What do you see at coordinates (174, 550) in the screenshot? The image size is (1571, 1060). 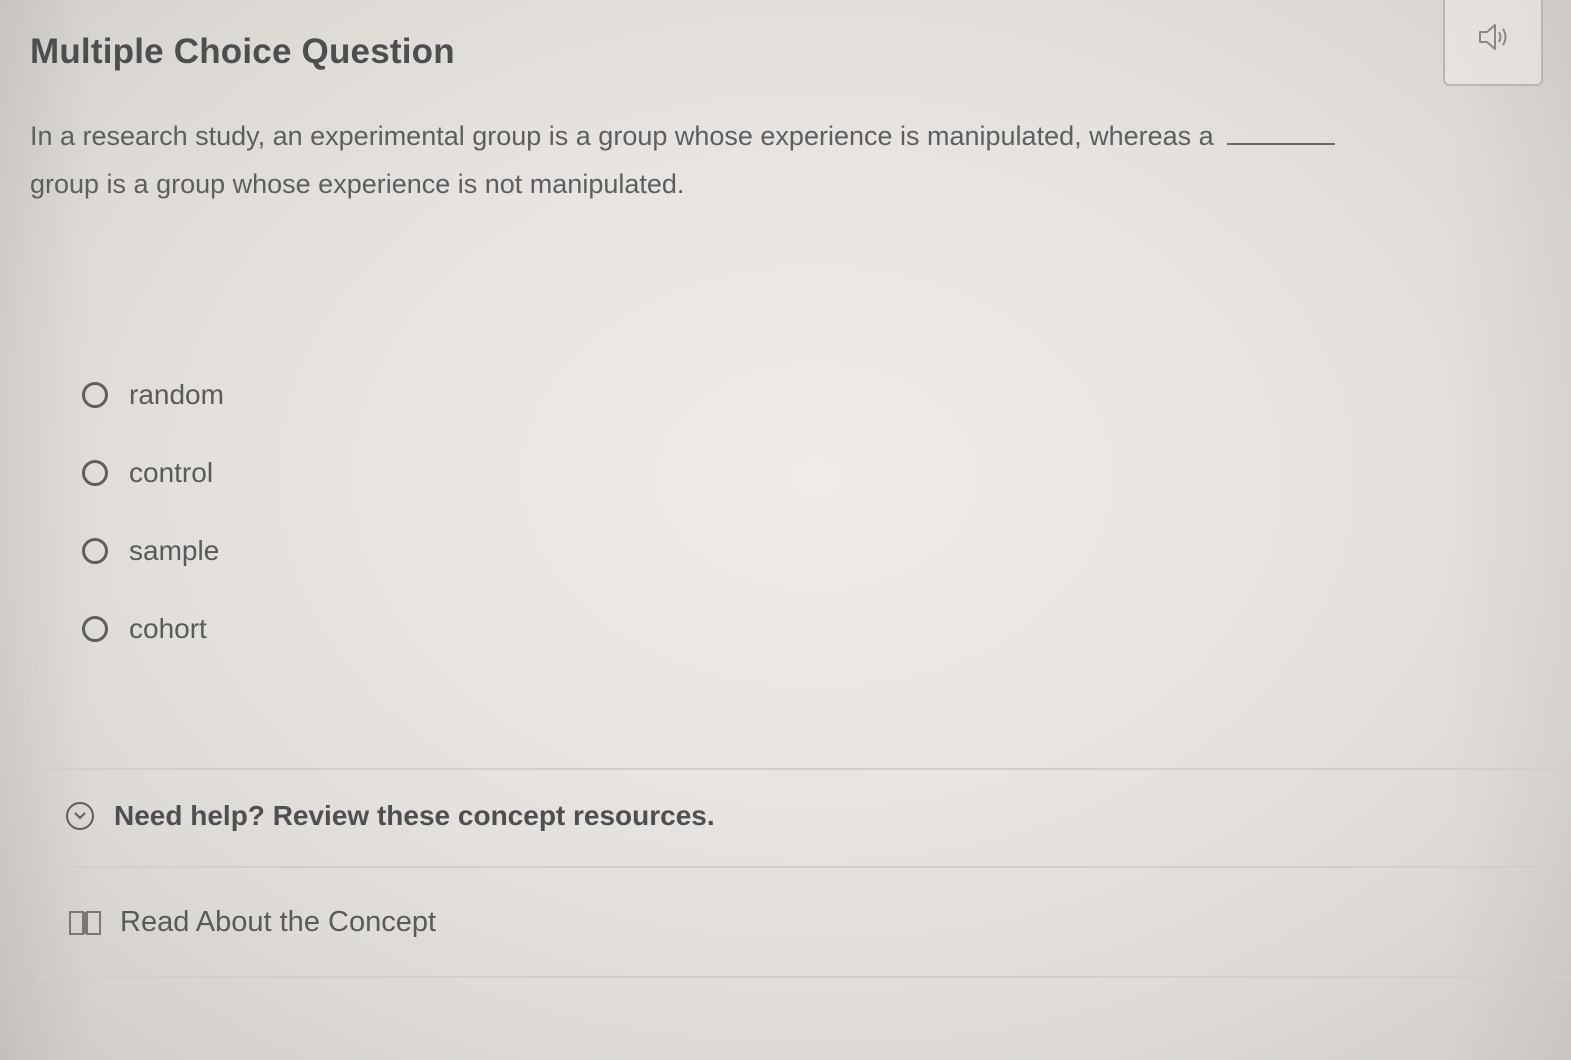 I see `option-label: sample` at bounding box center [174, 550].